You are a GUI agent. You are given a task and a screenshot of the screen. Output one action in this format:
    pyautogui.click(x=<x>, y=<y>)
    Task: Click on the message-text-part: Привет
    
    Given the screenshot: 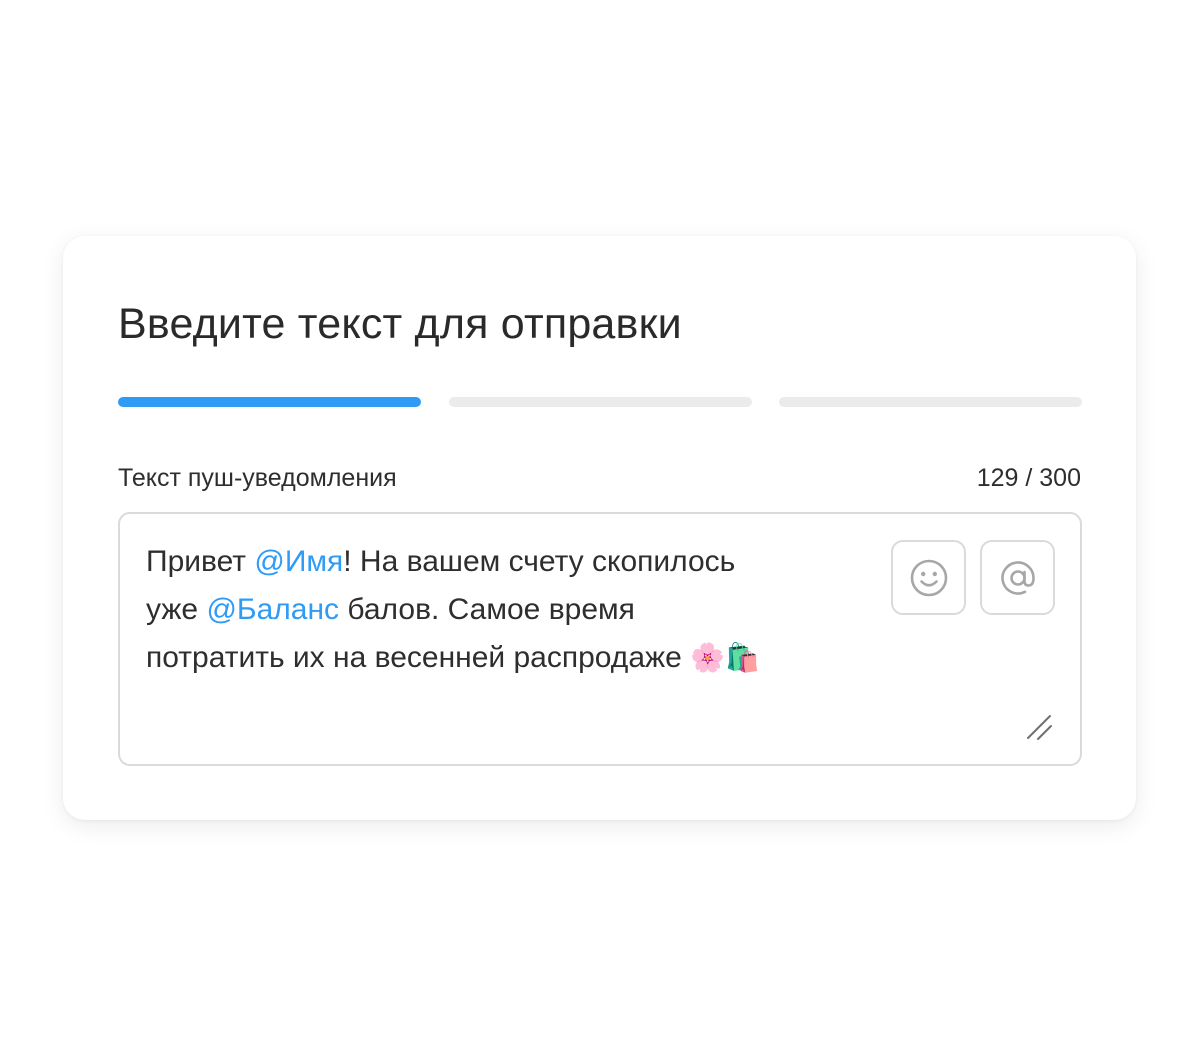 What is the action you would take?
    pyautogui.click(x=200, y=561)
    